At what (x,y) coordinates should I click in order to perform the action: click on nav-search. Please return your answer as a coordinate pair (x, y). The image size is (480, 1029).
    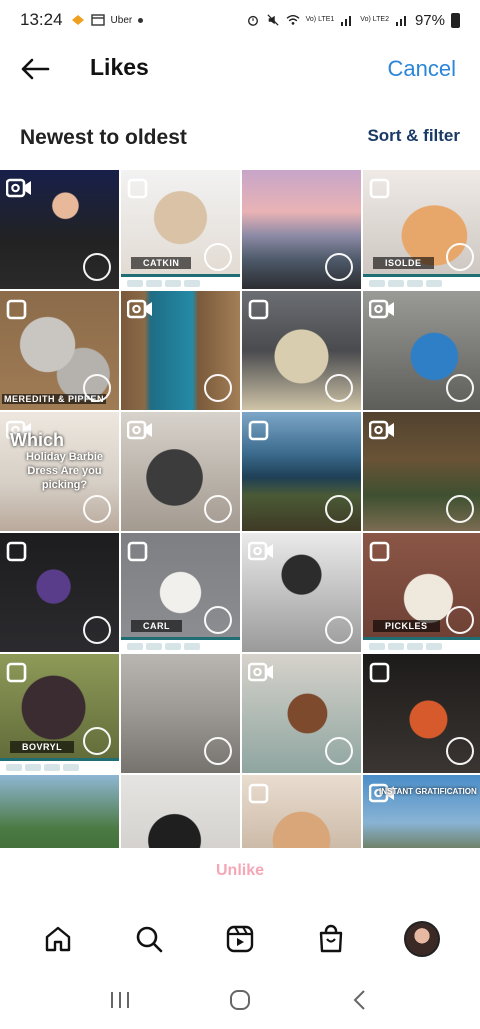
    Looking at the image, I should click on (149, 939).